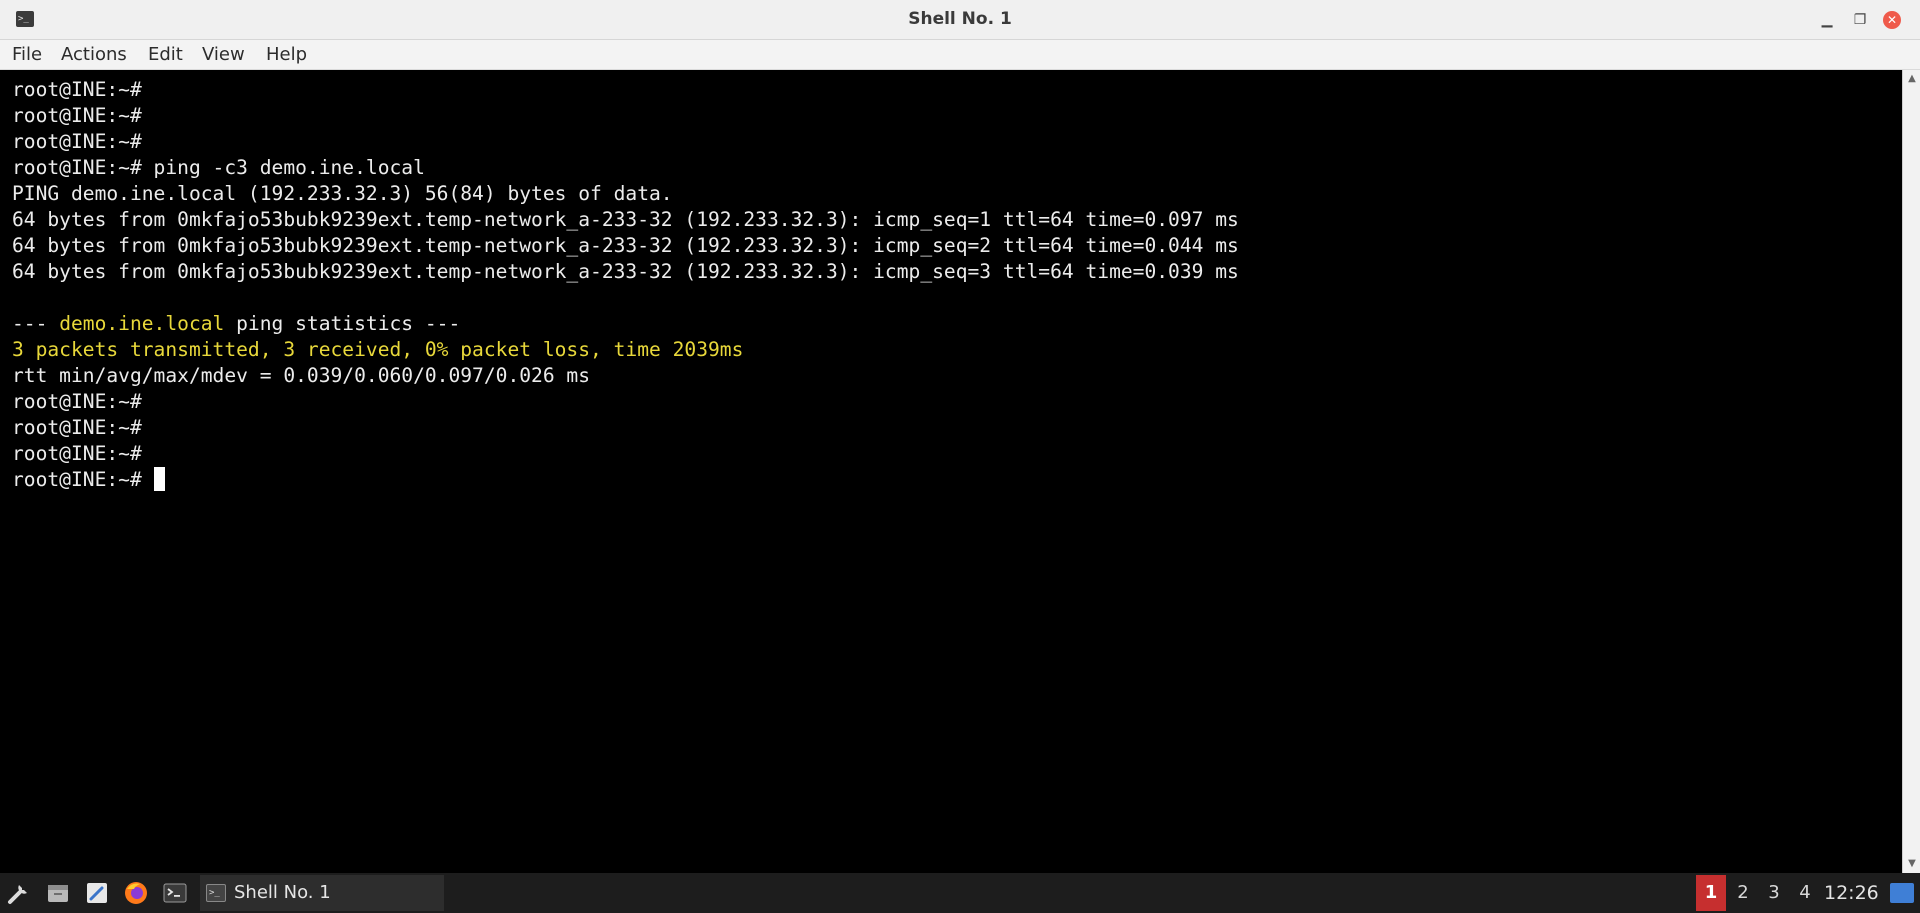 The height and width of the screenshot is (913, 1920). I want to click on workspace-3: 3, so click(1774, 893).